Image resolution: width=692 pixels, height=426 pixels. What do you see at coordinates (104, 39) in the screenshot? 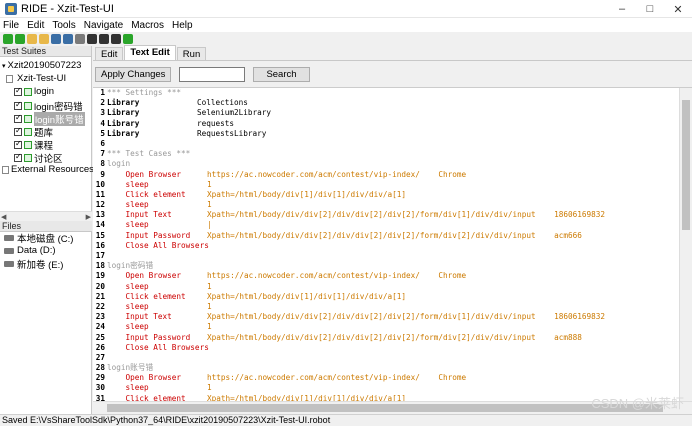
I see `text-icon` at bounding box center [104, 39].